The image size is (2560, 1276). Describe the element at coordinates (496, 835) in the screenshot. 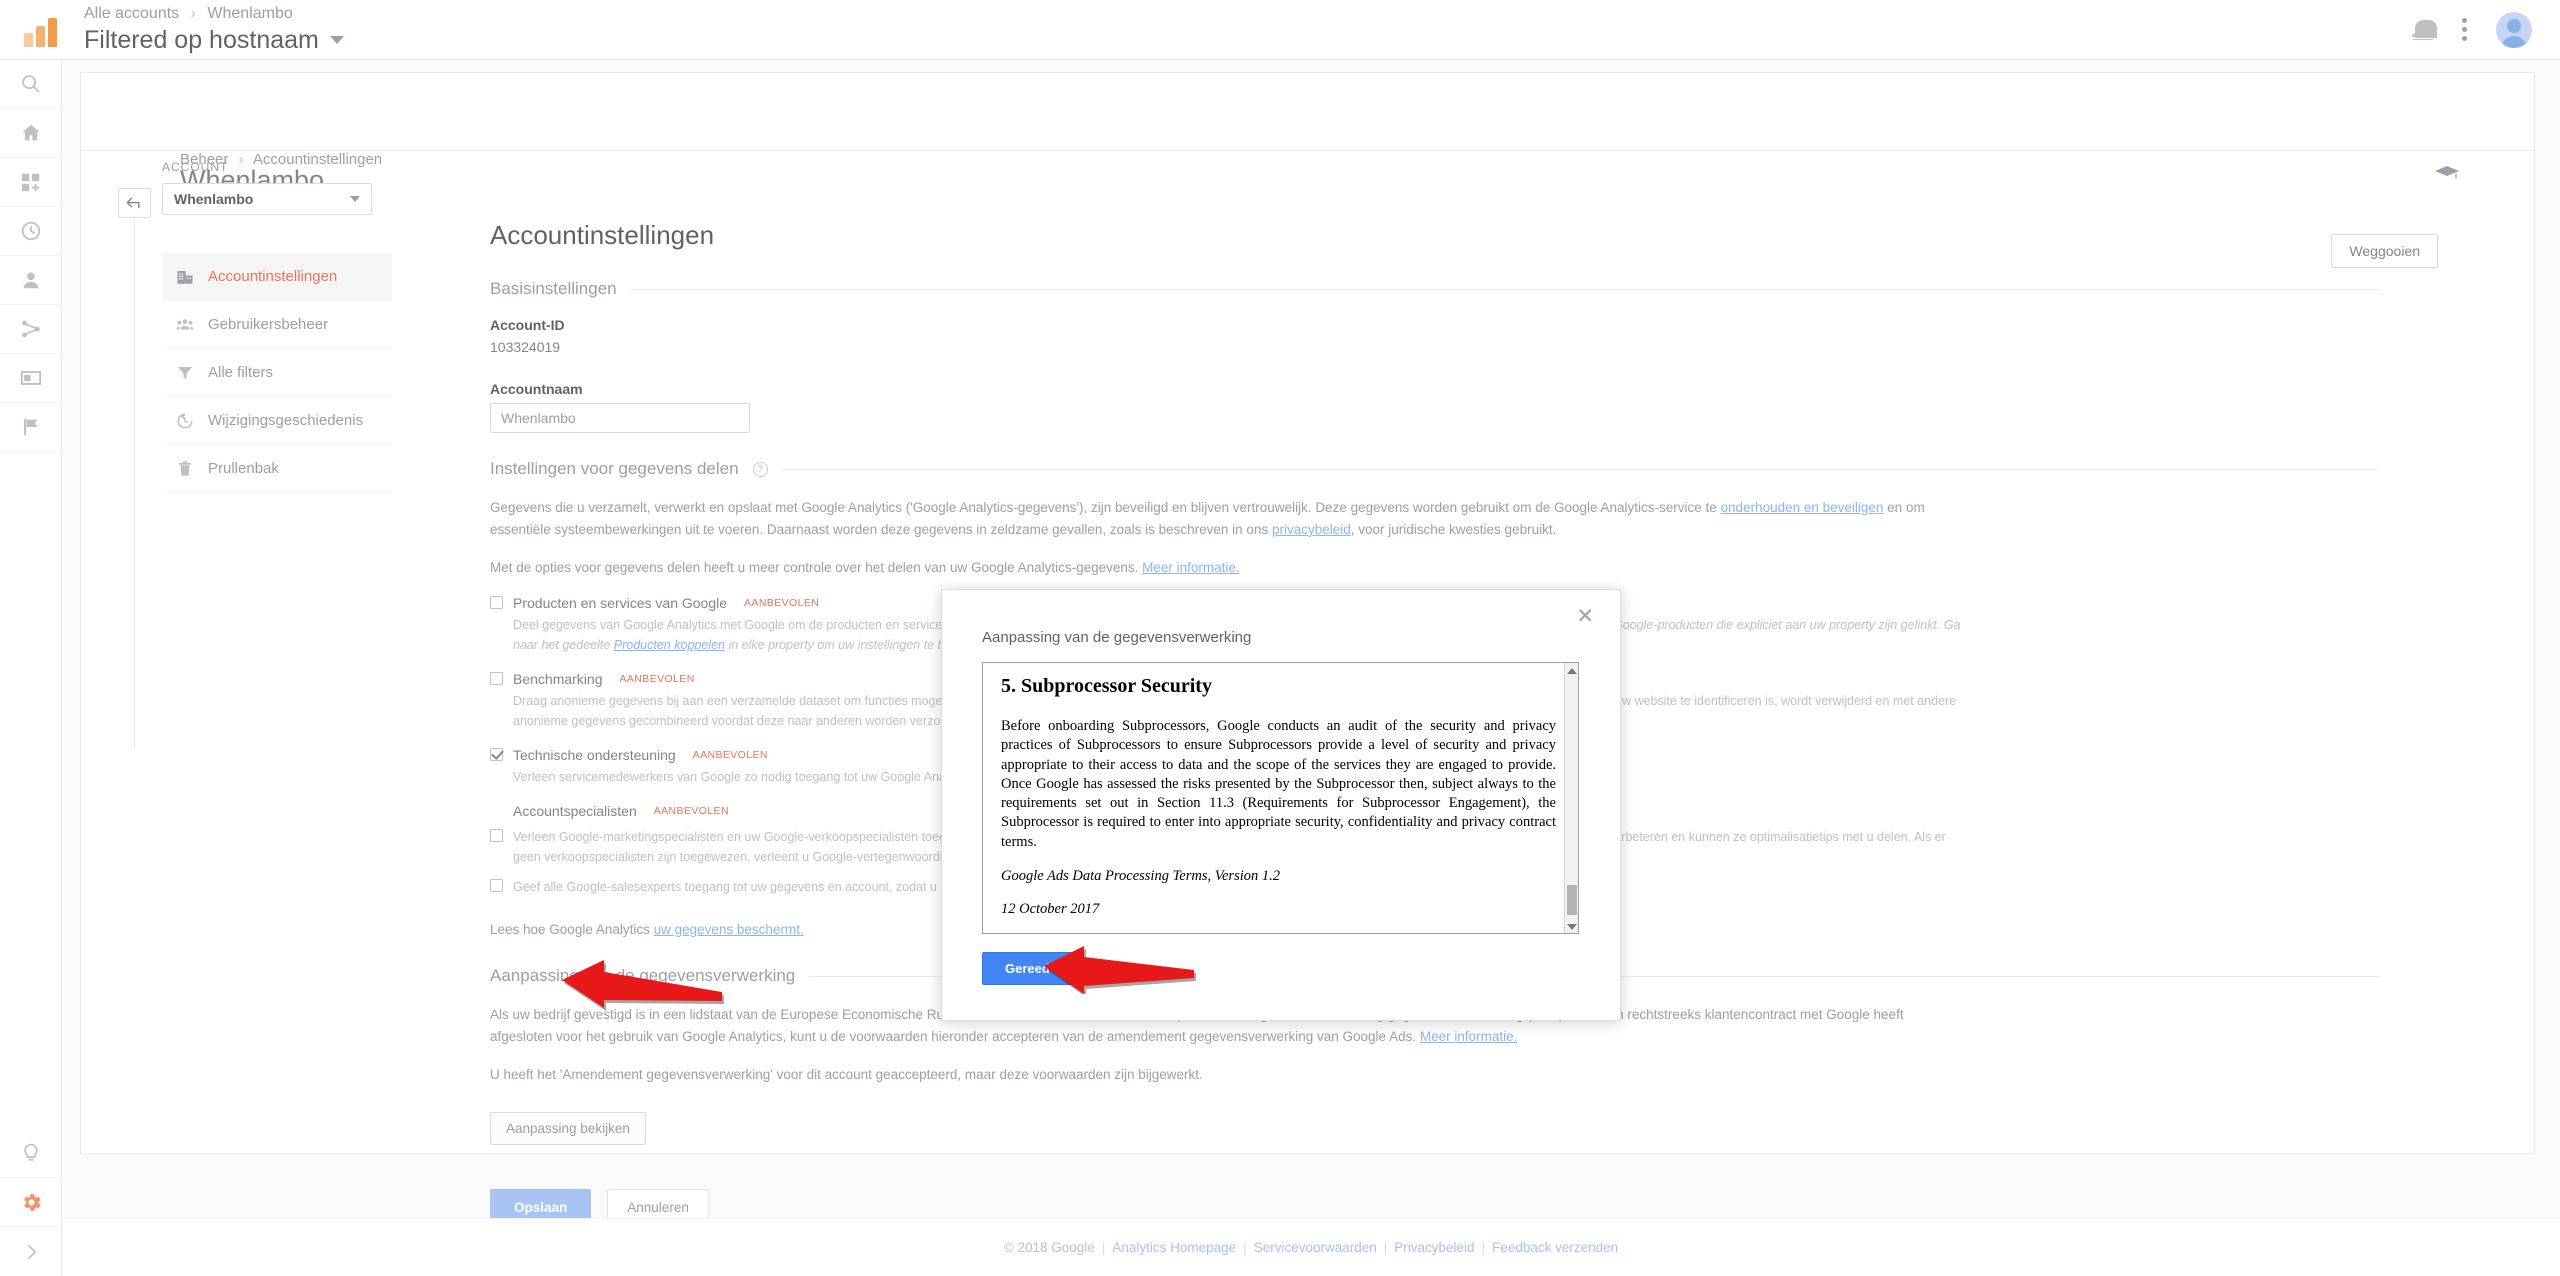

I see `checkbox-marketing-specialists` at that location.